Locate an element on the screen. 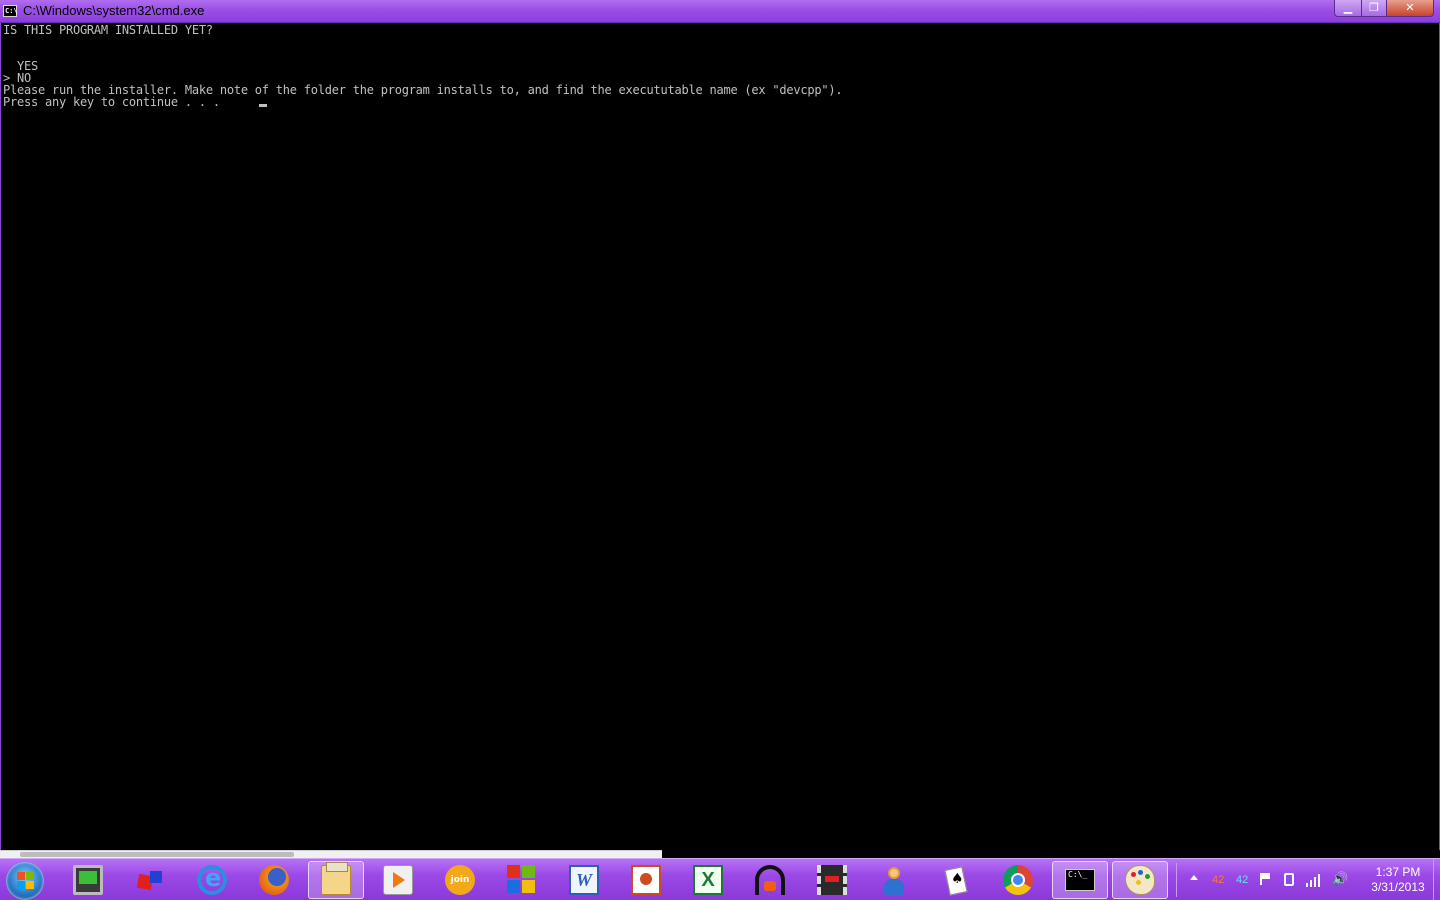 This screenshot has width=1440, height=900. joinme-icon: join me is located at coordinates (460, 880).